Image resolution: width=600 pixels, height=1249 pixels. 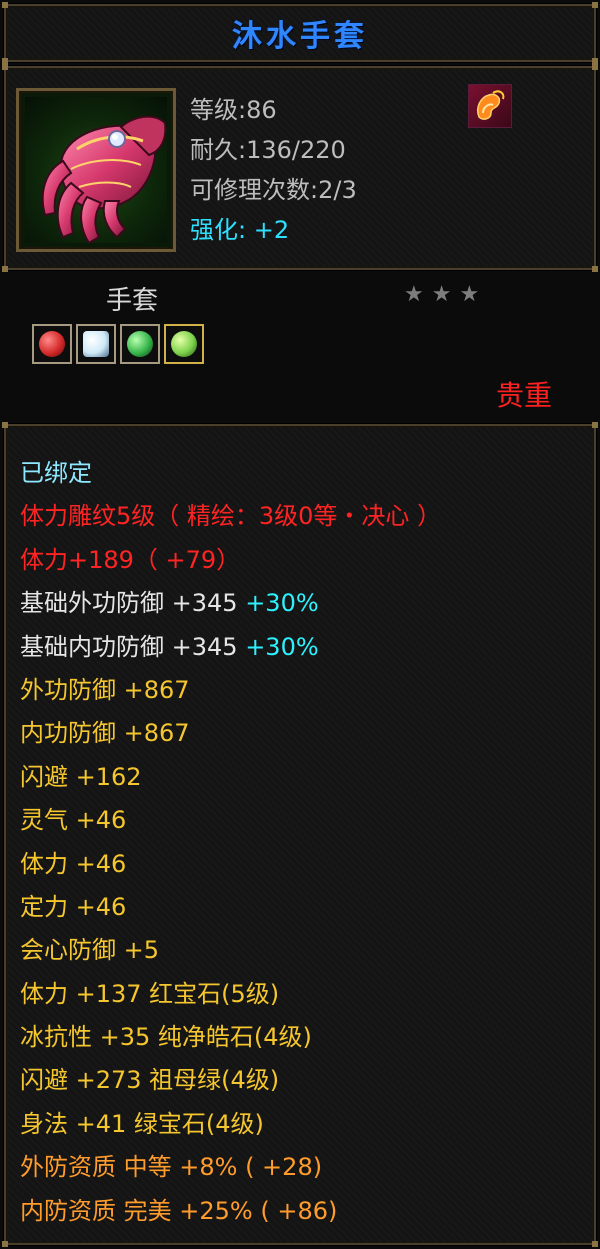 I want to click on item-meta-panel: 手套 ★ ★ ★ 贵重, so click(x=300, y=347).